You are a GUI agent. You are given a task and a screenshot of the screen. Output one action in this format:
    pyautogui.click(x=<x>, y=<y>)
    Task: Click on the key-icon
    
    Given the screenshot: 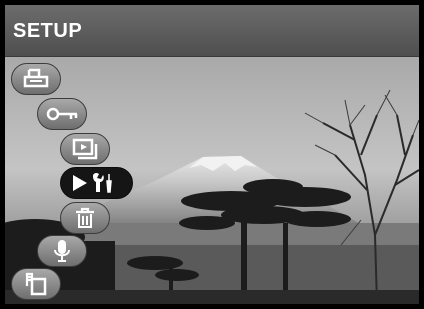 What is the action you would take?
    pyautogui.click(x=62, y=114)
    